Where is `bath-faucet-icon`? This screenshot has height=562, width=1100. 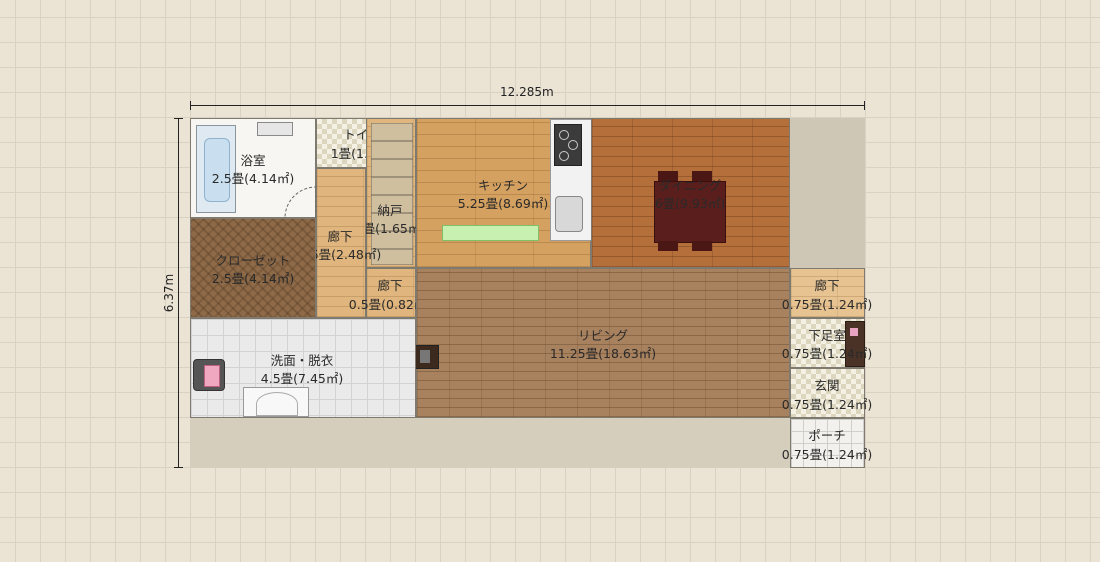 bath-faucet-icon is located at coordinates (275, 129).